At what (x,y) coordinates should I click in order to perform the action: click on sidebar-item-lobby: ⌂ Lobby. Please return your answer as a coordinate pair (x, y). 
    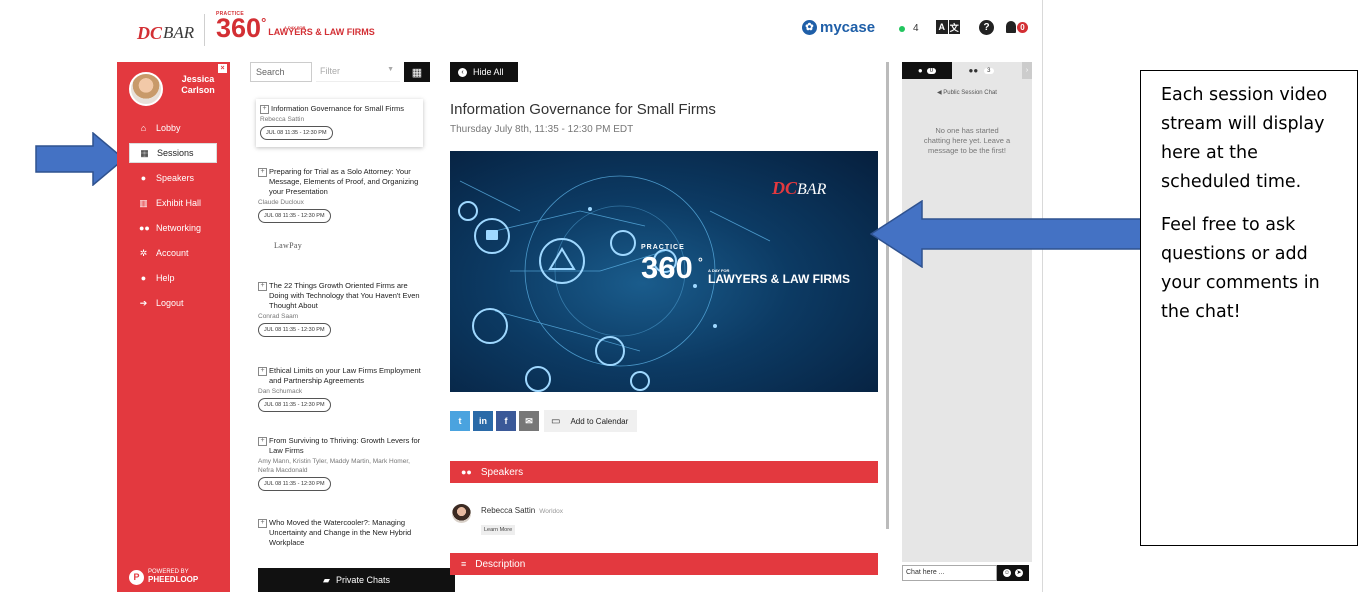
    Looking at the image, I should click on (179, 128).